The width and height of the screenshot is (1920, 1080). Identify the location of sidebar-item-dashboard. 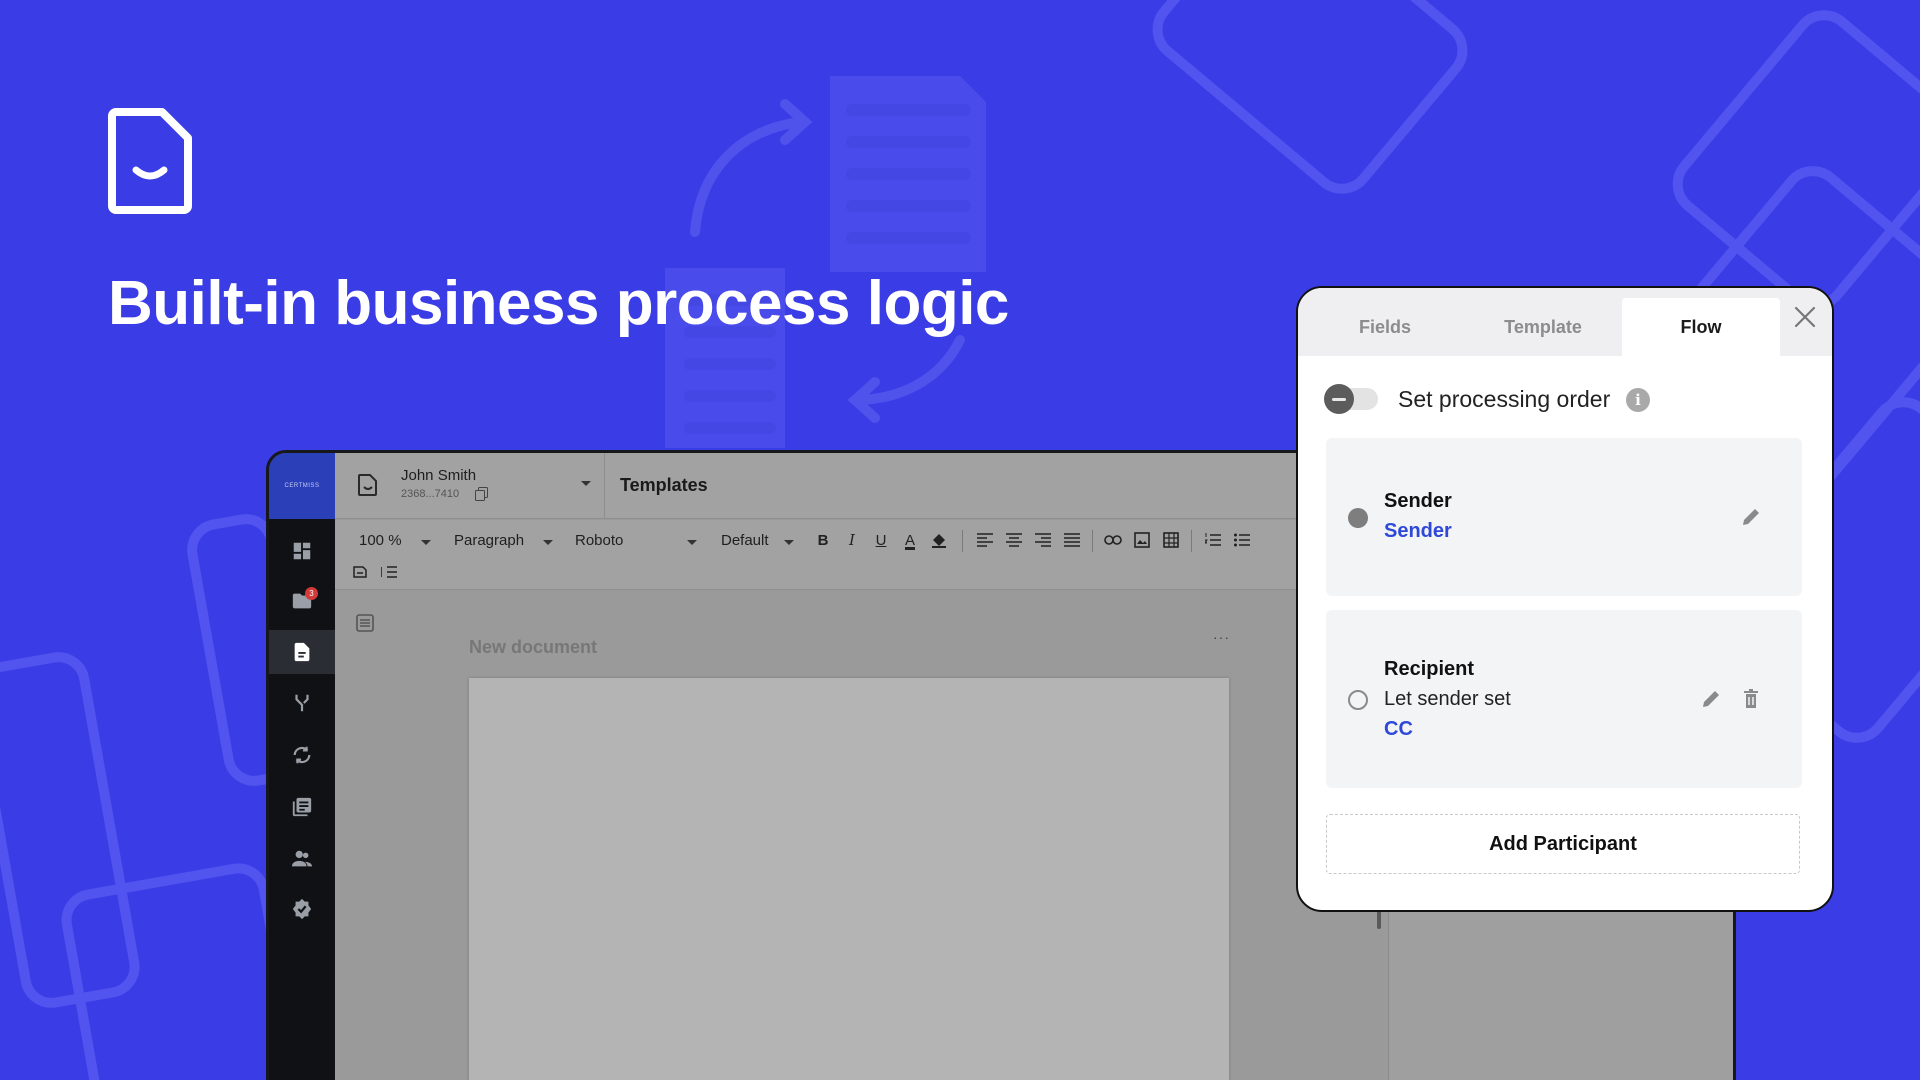
(302, 551).